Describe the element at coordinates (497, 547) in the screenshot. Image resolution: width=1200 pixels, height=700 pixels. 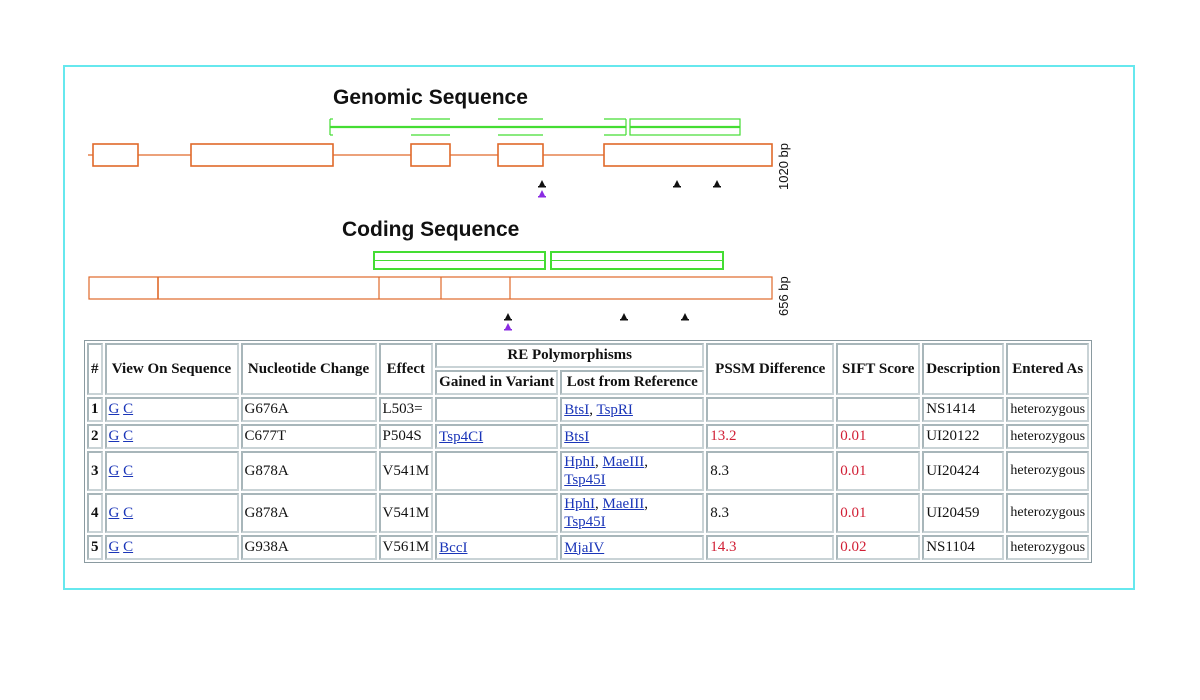
I see `gained-enzymes: BccI` at that location.